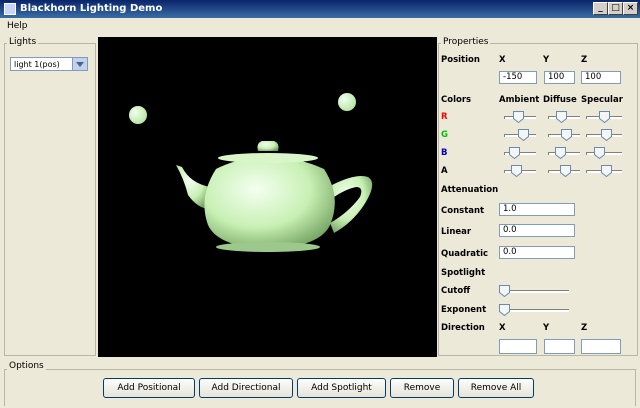 The height and width of the screenshot is (408, 640). What do you see at coordinates (37, 64) in the screenshot?
I see `light-select-value: light 1(pos)` at bounding box center [37, 64].